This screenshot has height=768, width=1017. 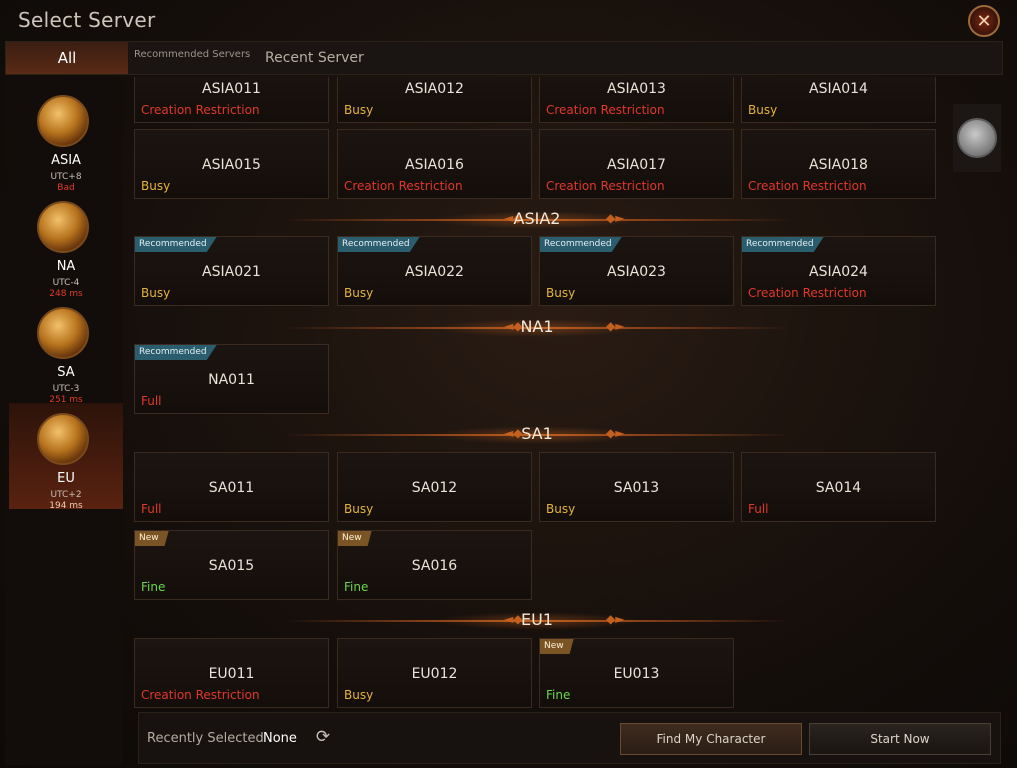 I want to click on server-card: SA014 Full, so click(x=838, y=487).